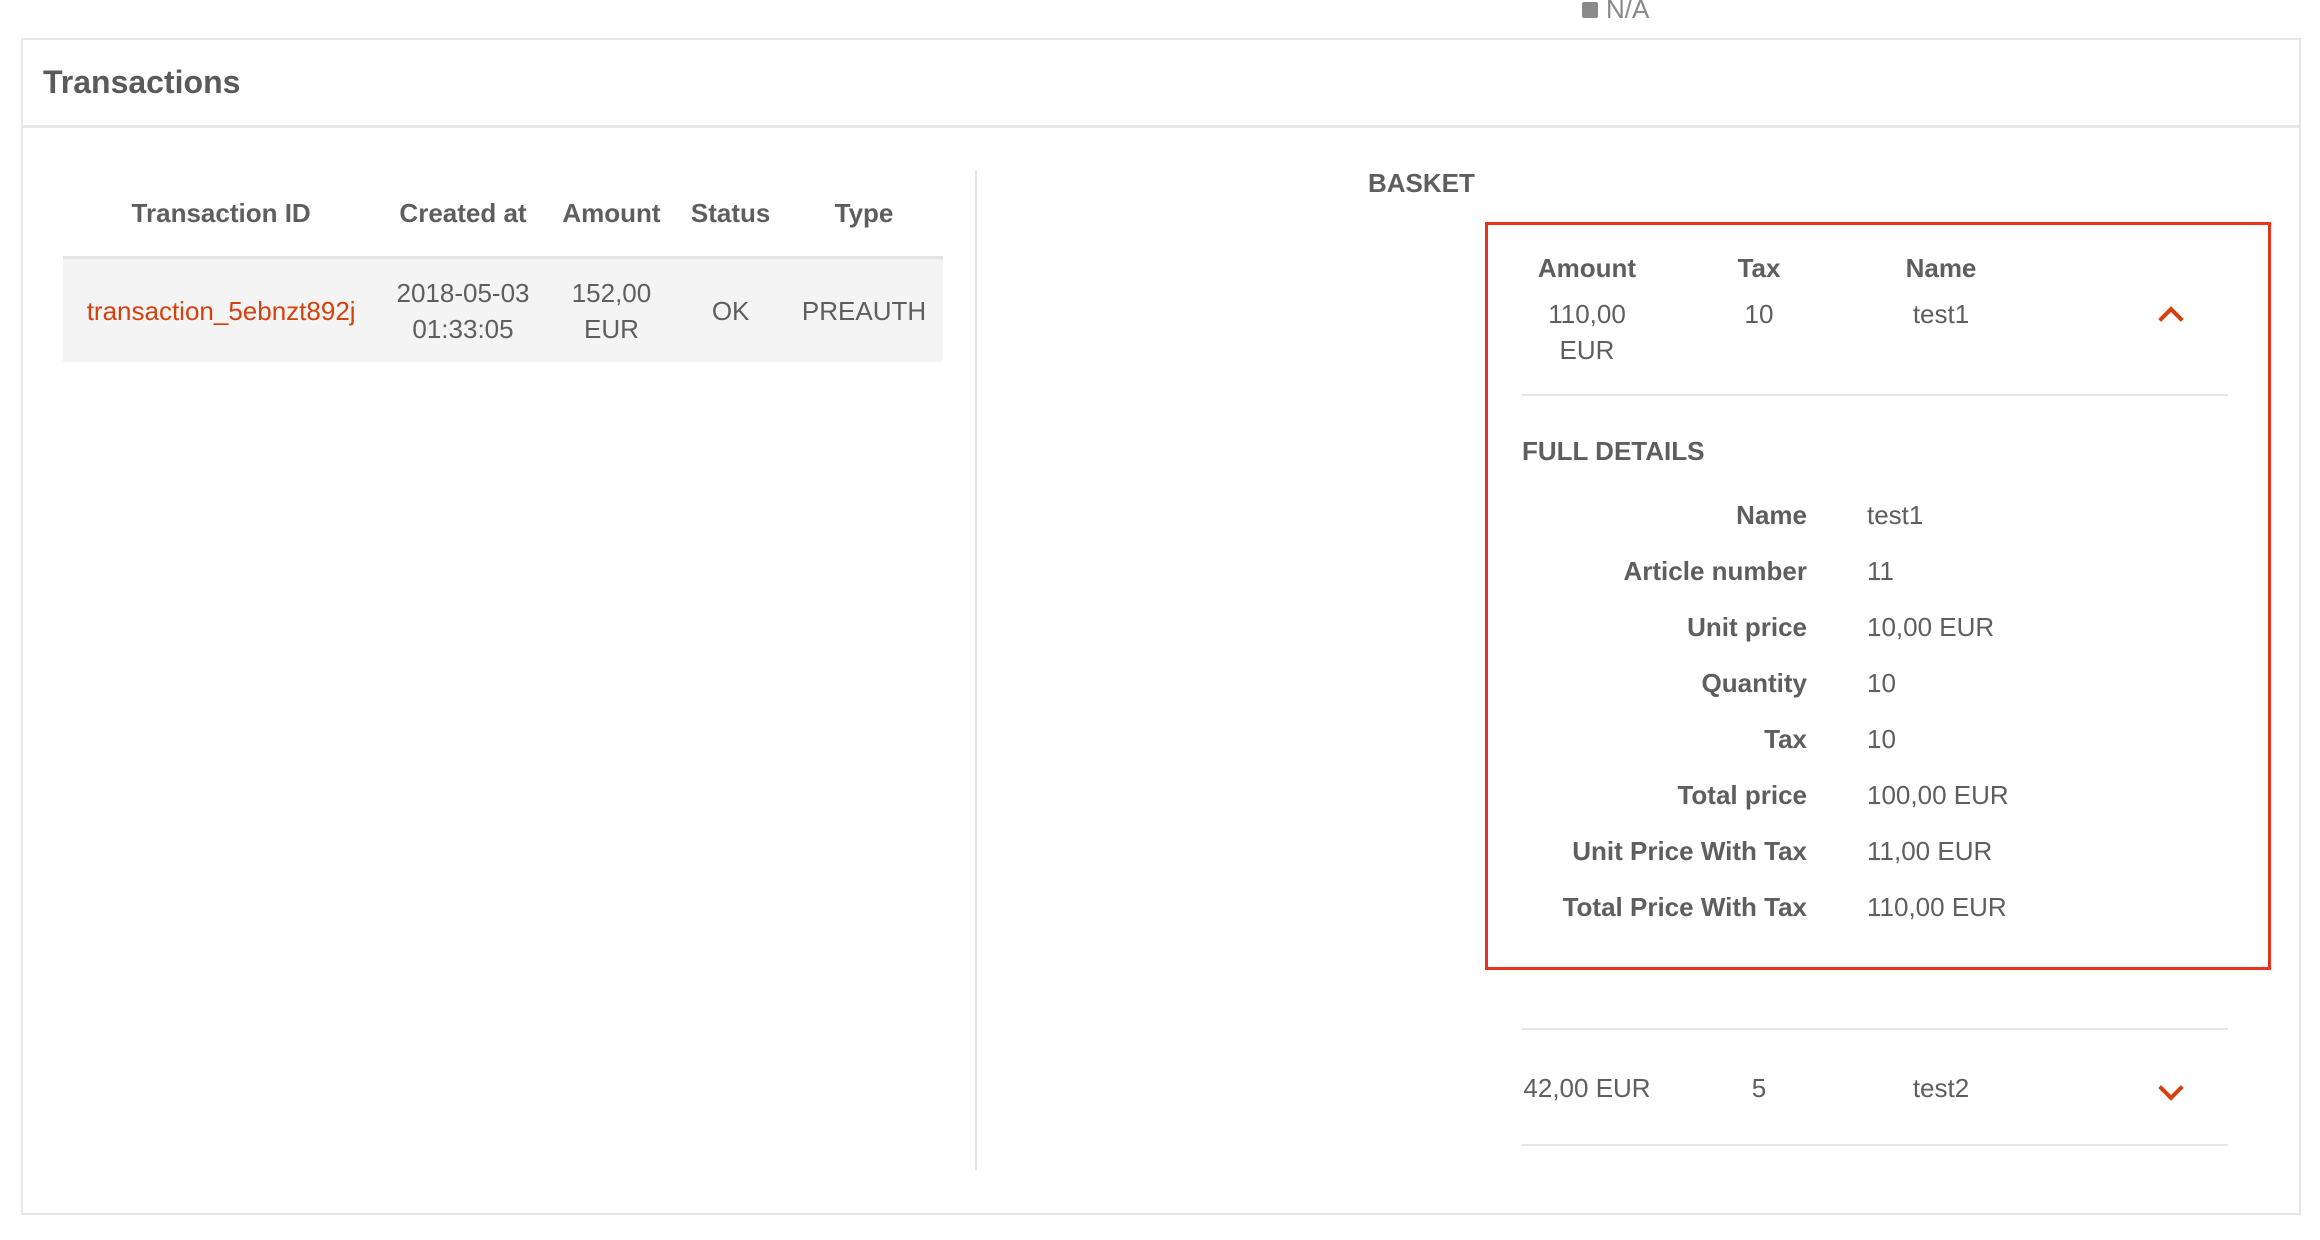  What do you see at coordinates (221, 214) in the screenshot?
I see `header-transaction-id: Transaction ID` at bounding box center [221, 214].